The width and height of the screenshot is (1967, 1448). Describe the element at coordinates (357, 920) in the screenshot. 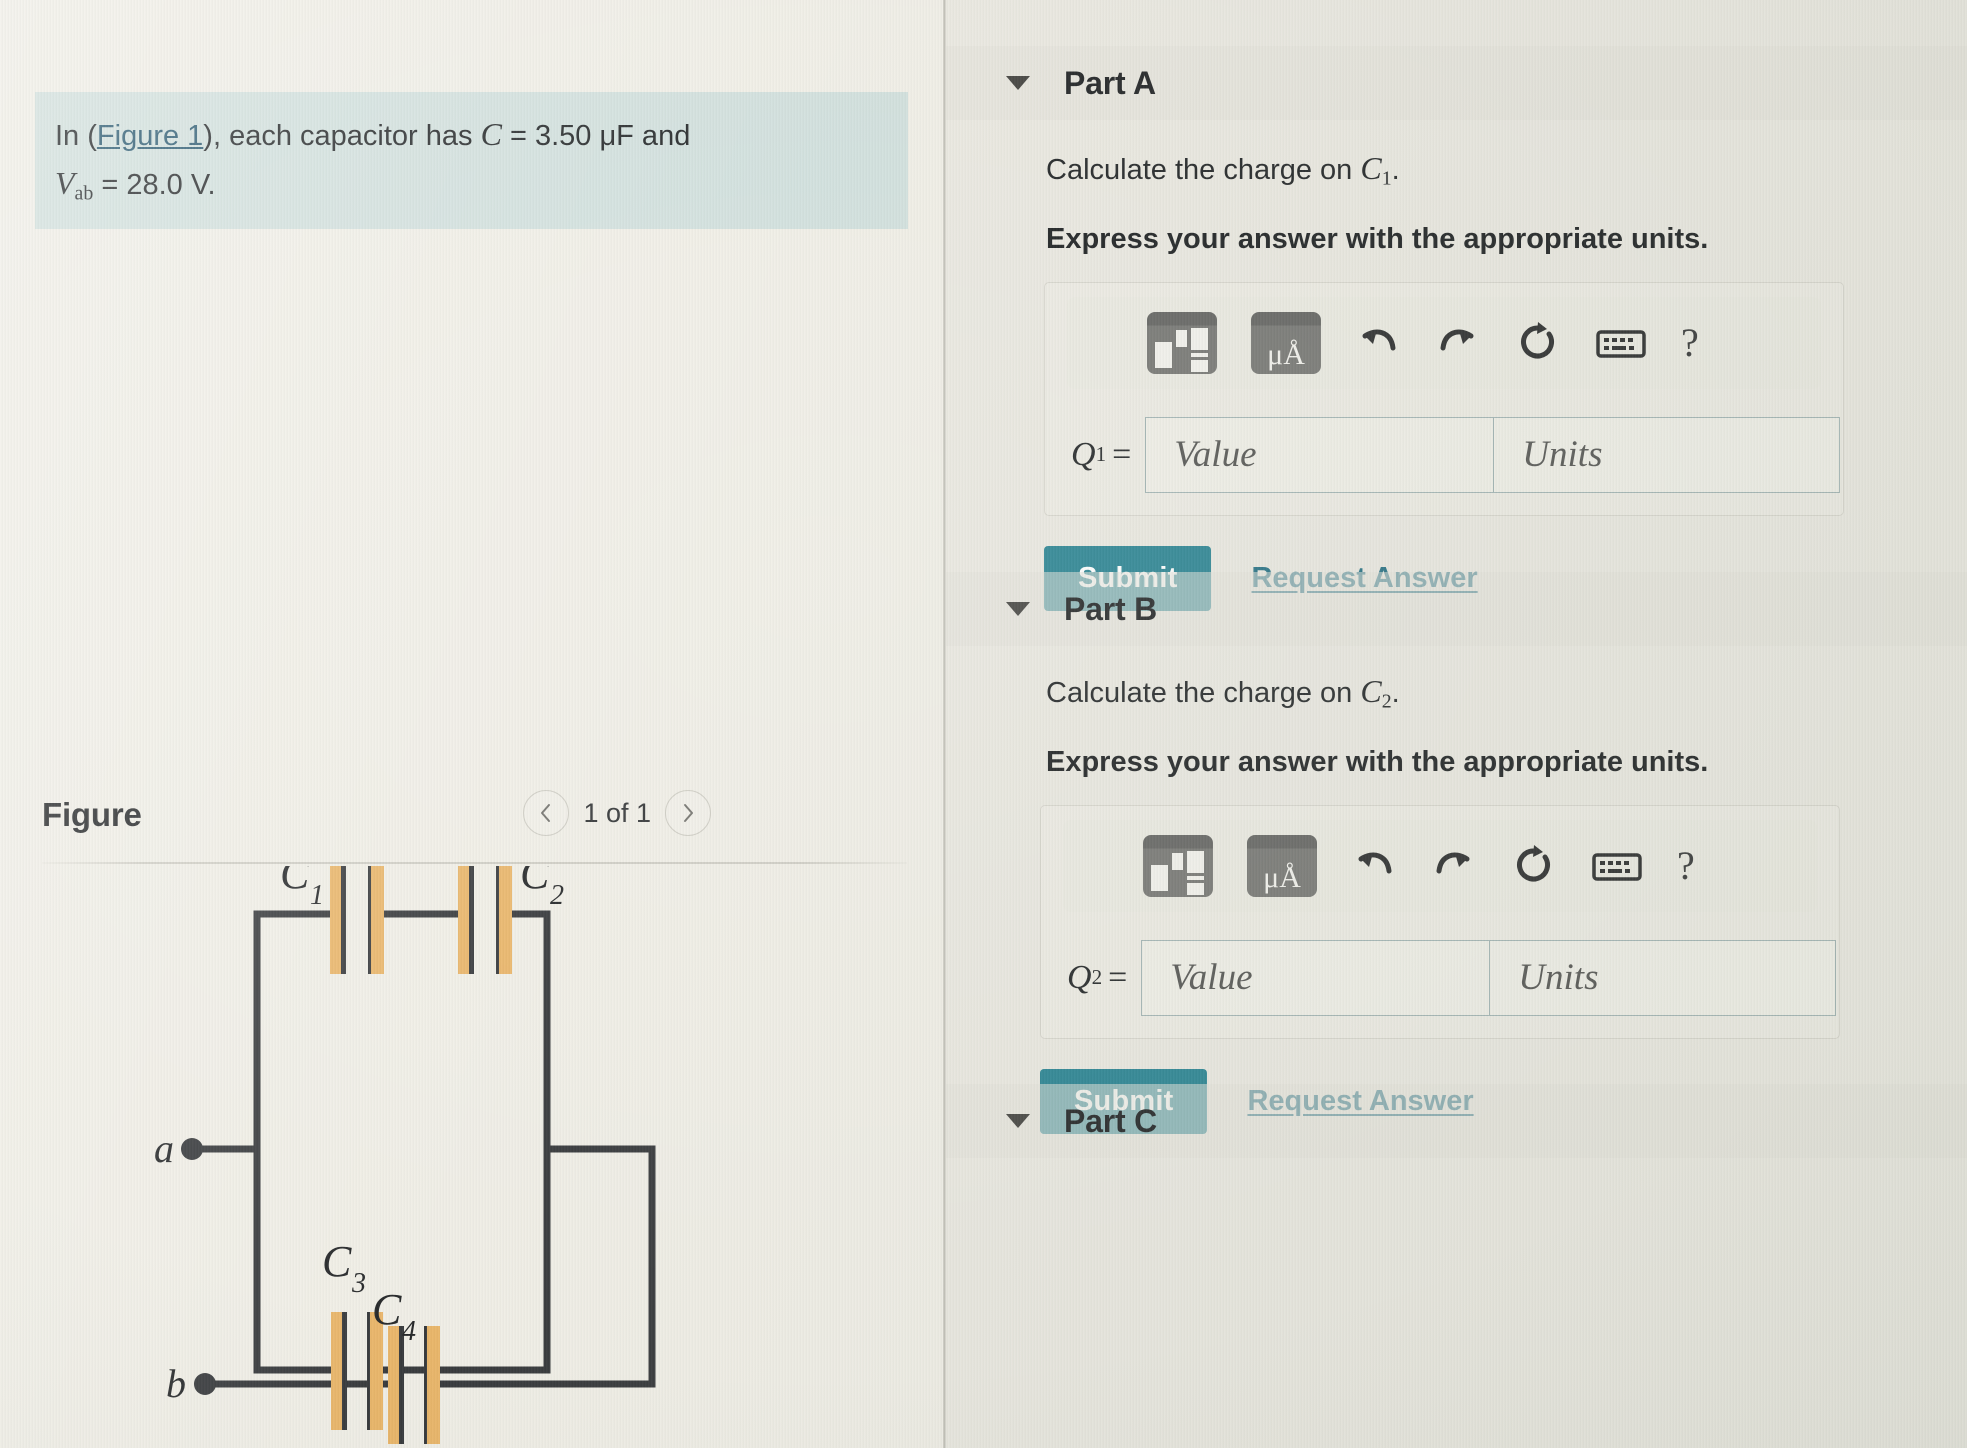

I see `capacitor-c1` at that location.